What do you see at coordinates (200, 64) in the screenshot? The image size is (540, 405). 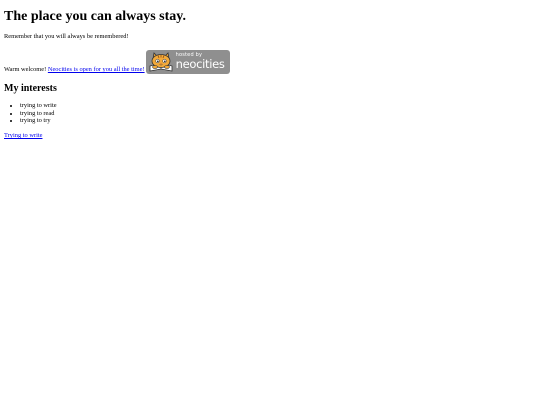 I see `badge-brand-label: neocities` at bounding box center [200, 64].